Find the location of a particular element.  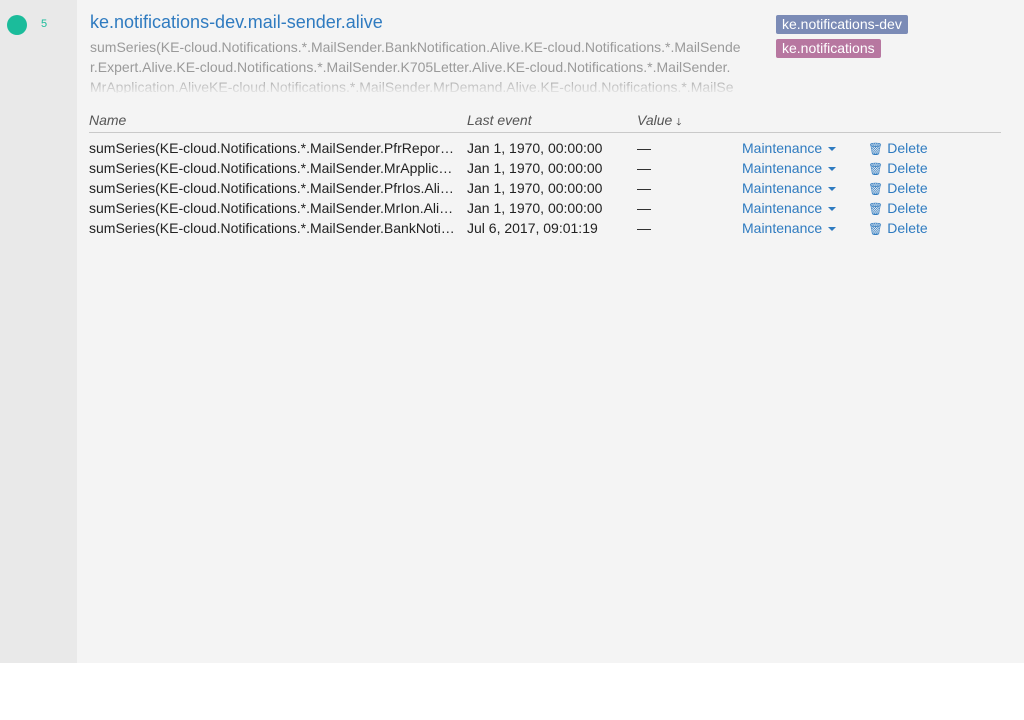

target-fade-overlay is located at coordinates (416, 85).